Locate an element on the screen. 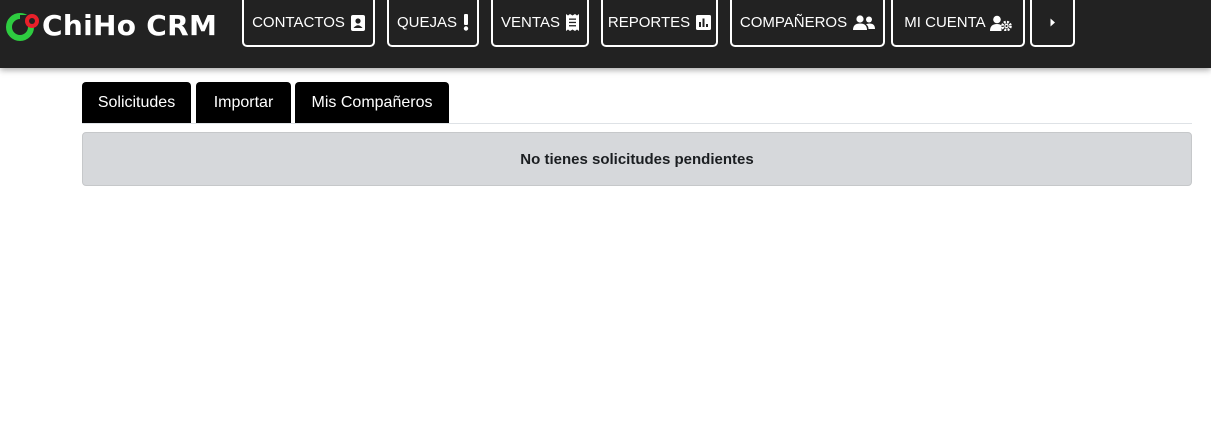 This screenshot has width=1211, height=429. nav-reportes-button: REPORTES is located at coordinates (659, 23).